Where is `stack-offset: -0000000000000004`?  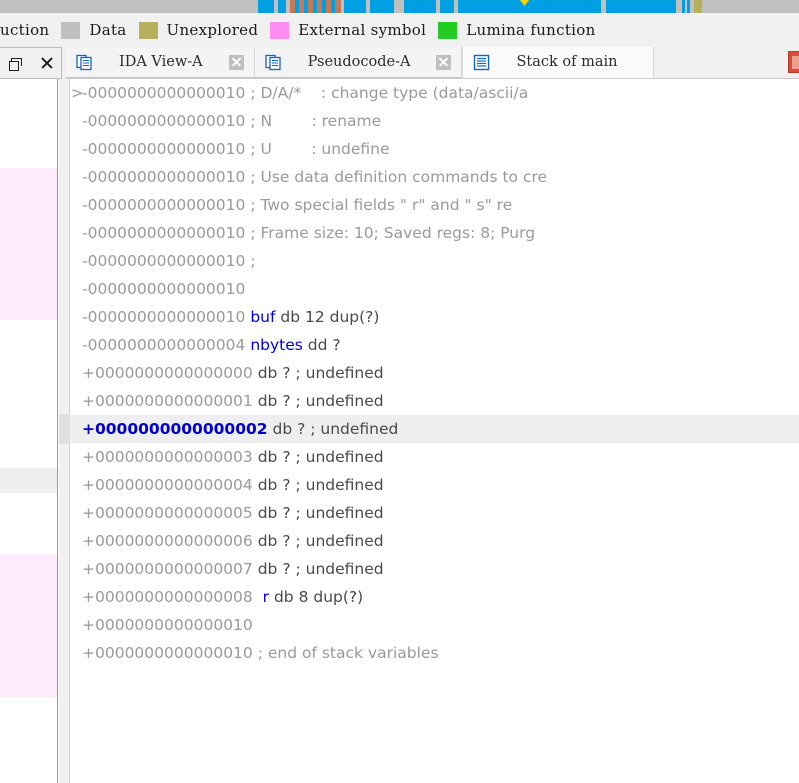 stack-offset: -0000000000000004 is located at coordinates (164, 345).